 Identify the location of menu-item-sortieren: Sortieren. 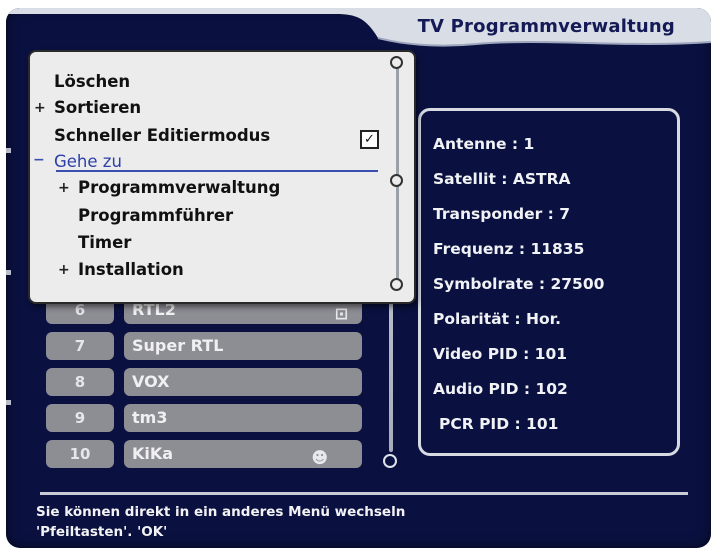
(97, 107).